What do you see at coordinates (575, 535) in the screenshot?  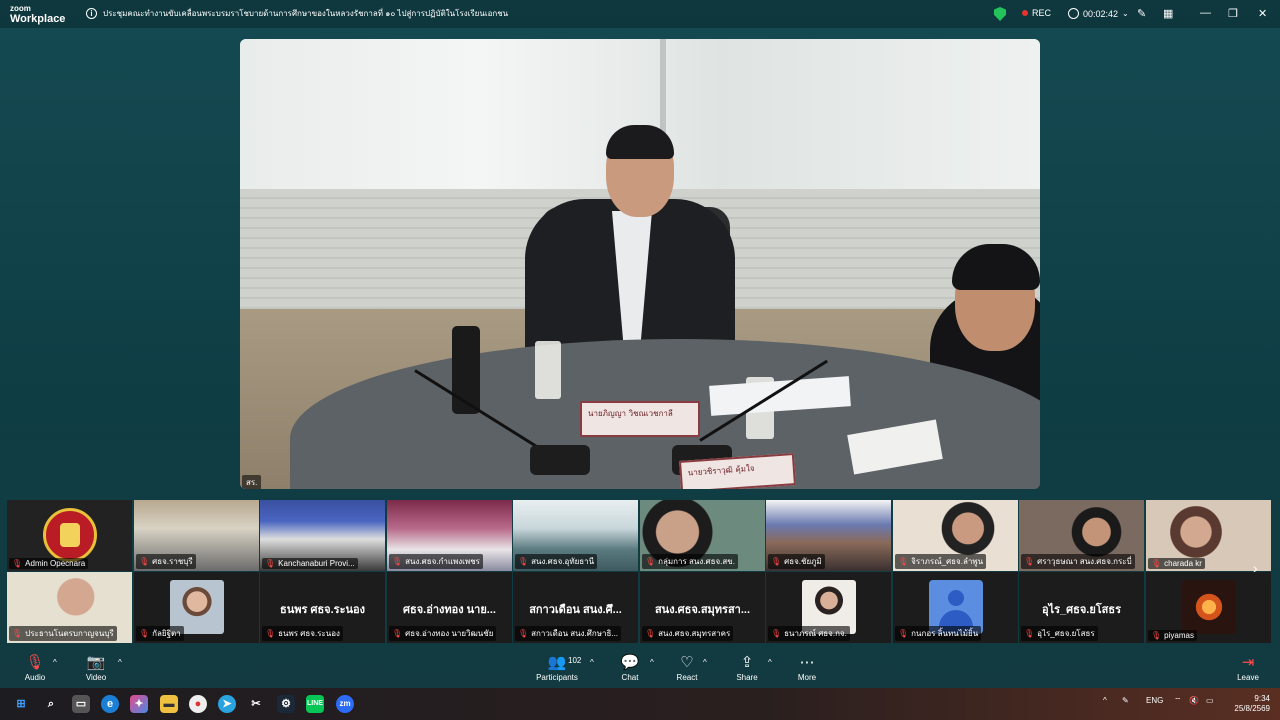 I see `participant-tile: 🎙 สนง.ศธจ.อุทัยธานี` at bounding box center [575, 535].